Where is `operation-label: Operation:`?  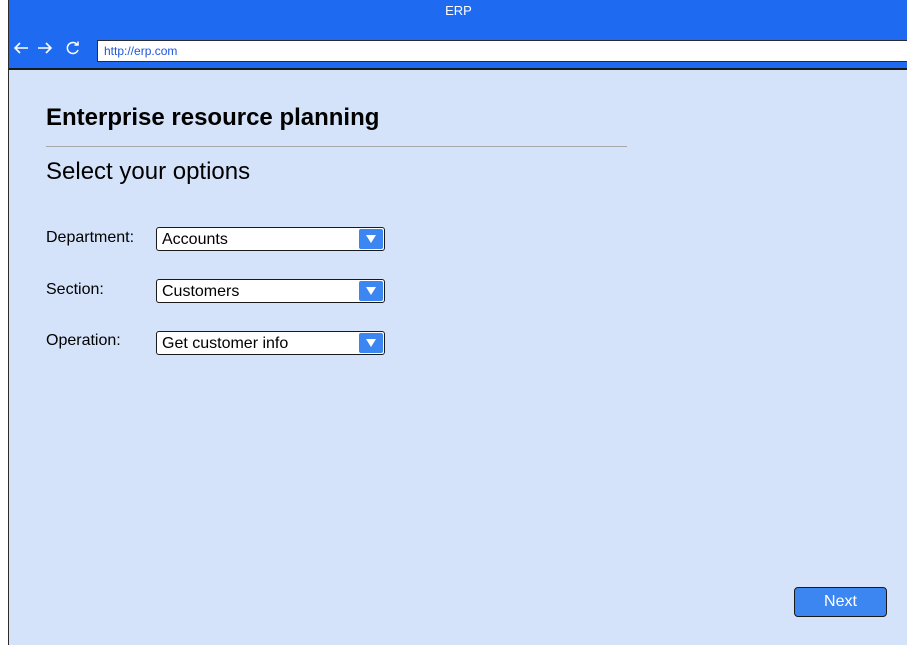 operation-label: Operation: is located at coordinates (83, 340).